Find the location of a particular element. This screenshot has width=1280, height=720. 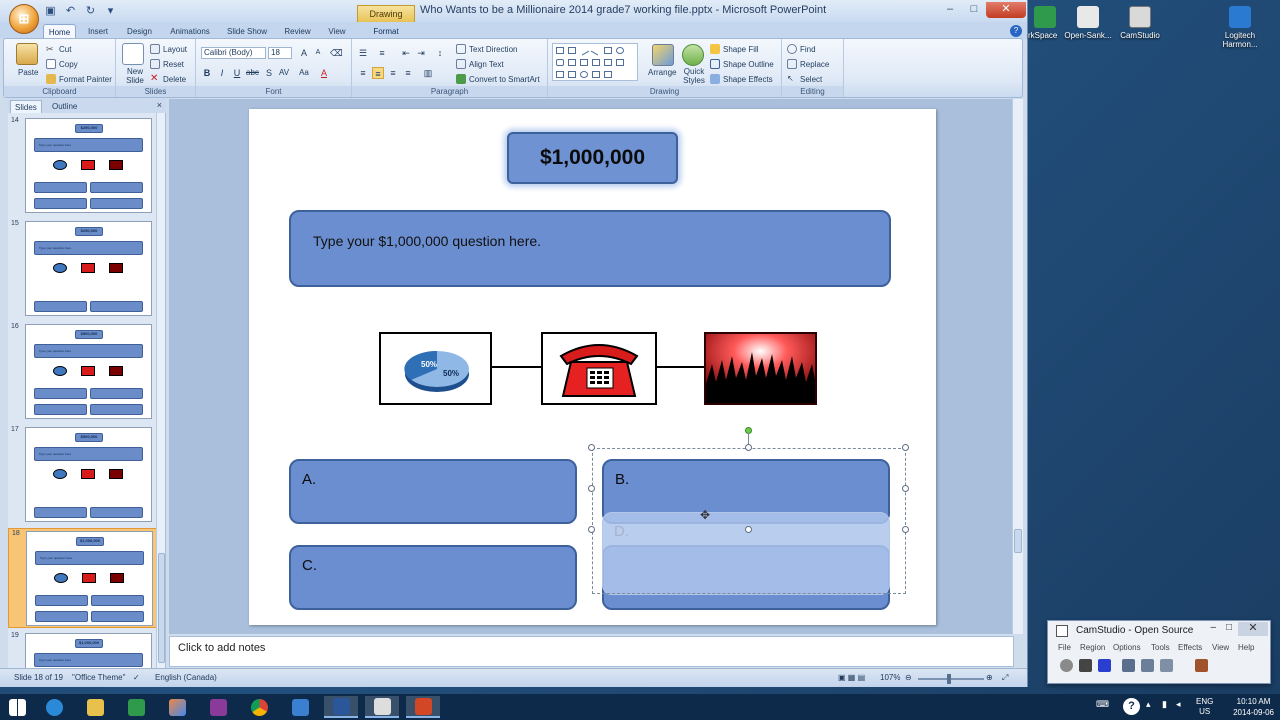

taskbar-app4 is located at coordinates (177, 707).